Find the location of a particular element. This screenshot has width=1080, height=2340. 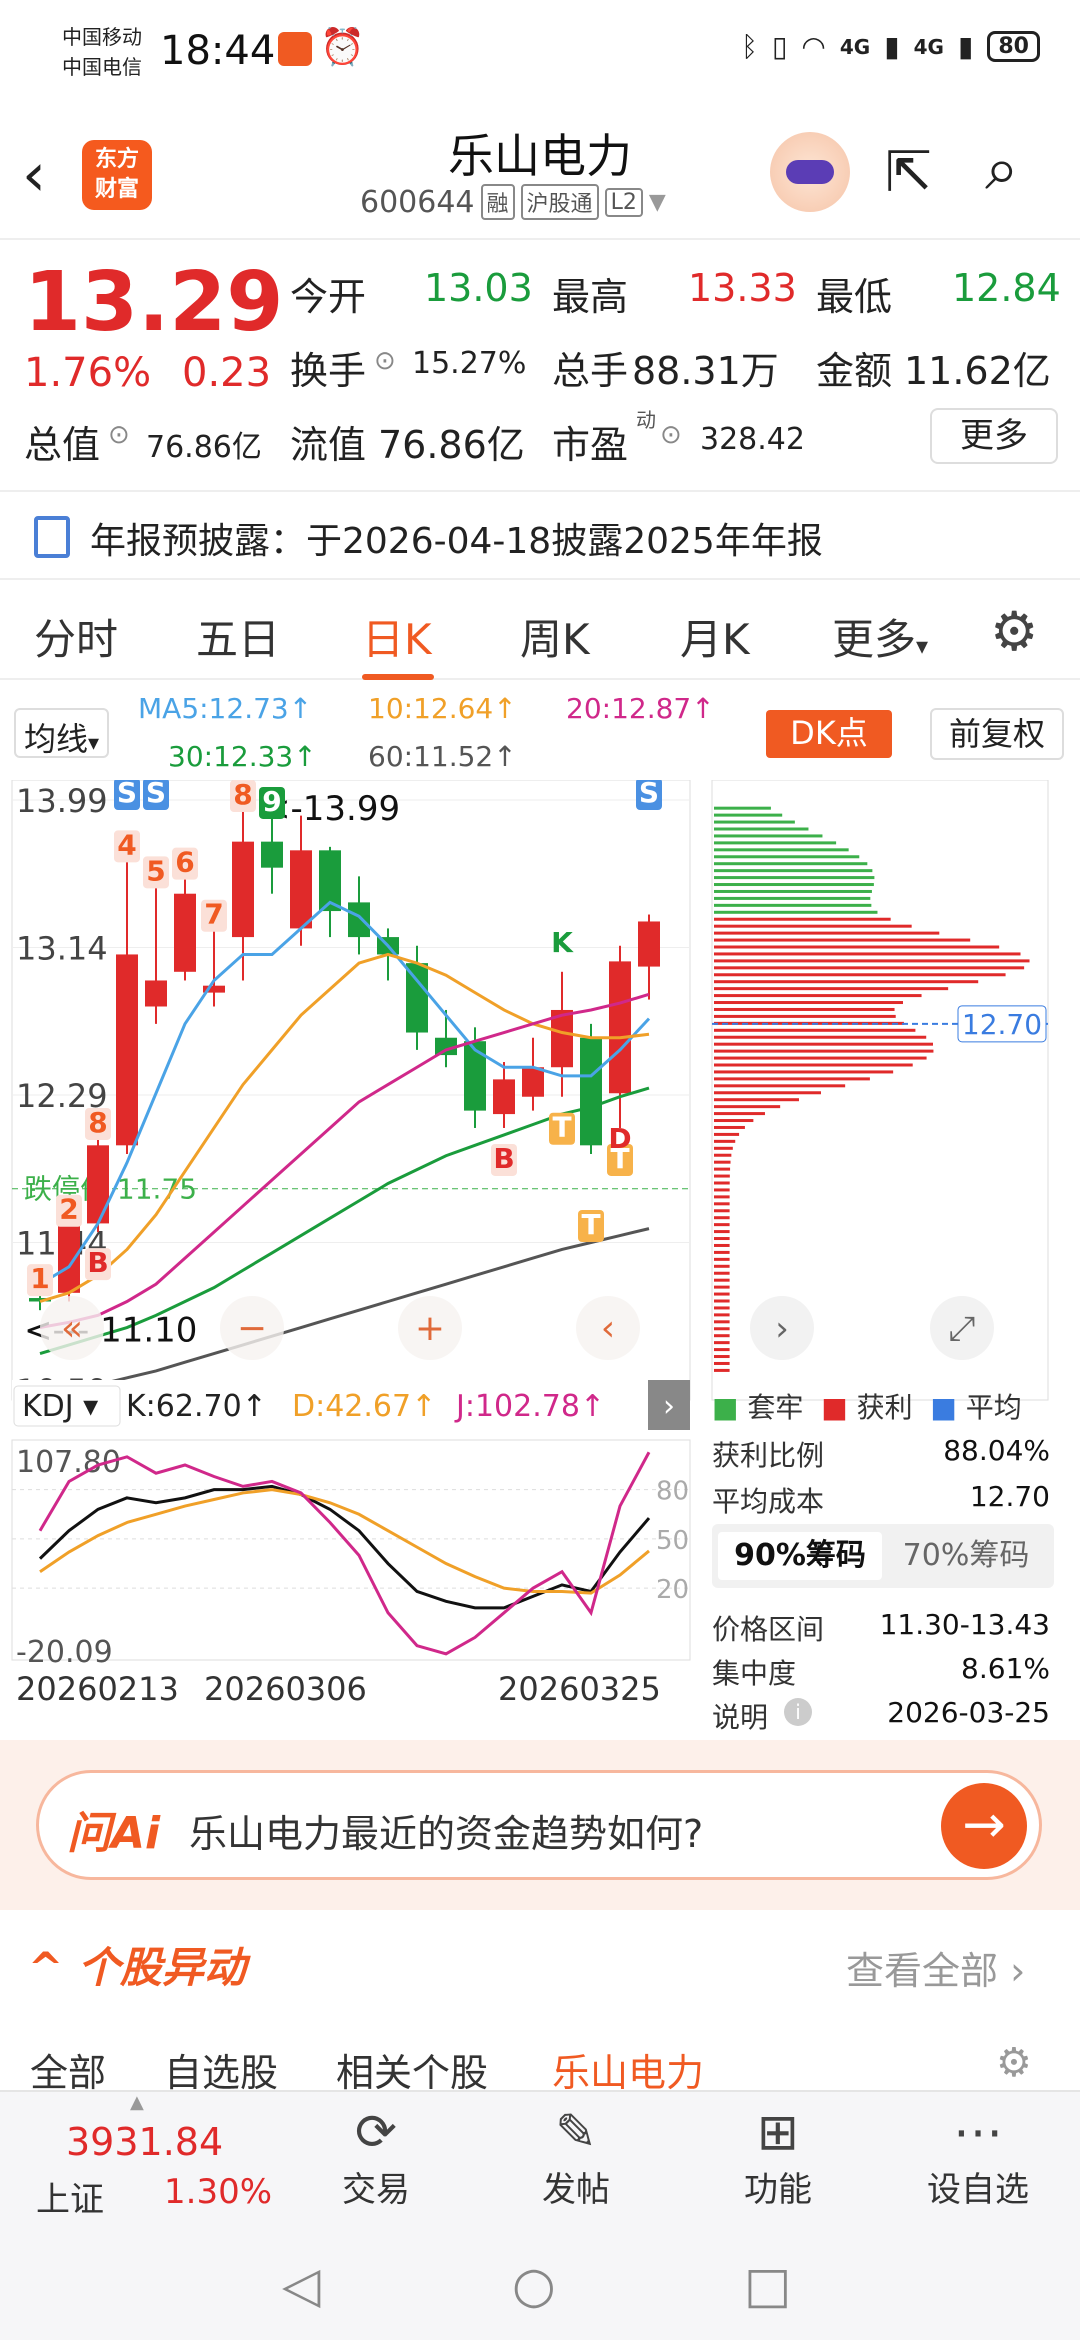

system-back-icon: ◁ is located at coordinates (301, 2285).